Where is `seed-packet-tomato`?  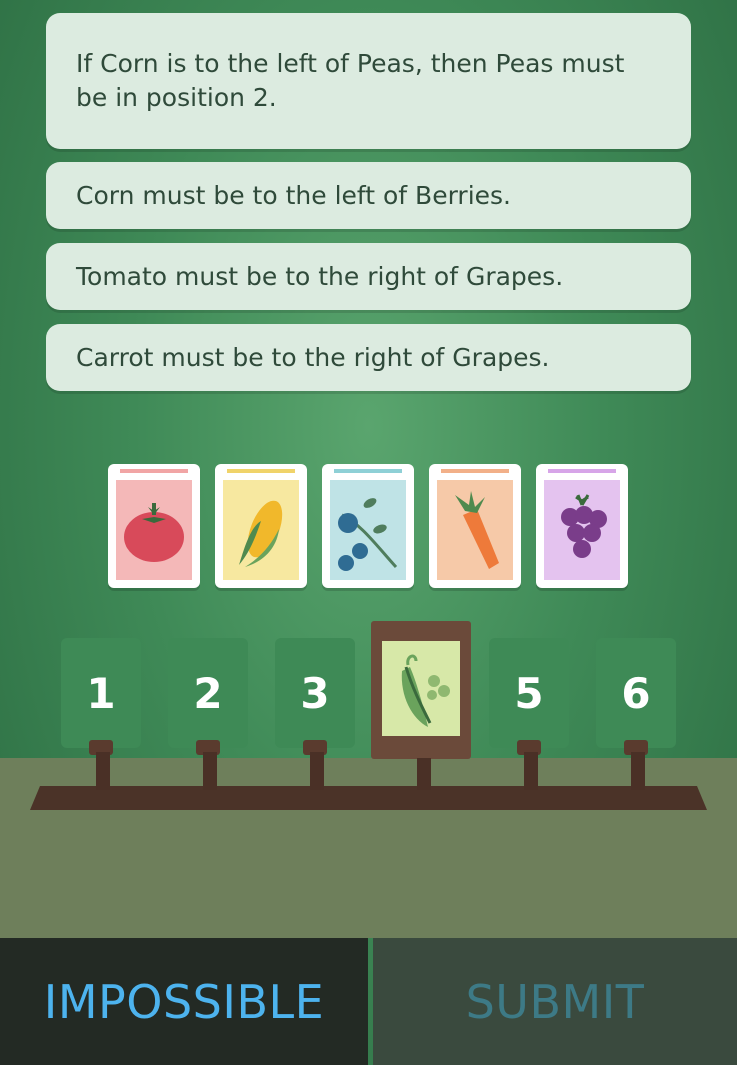
seed-packet-tomato is located at coordinates (154, 526).